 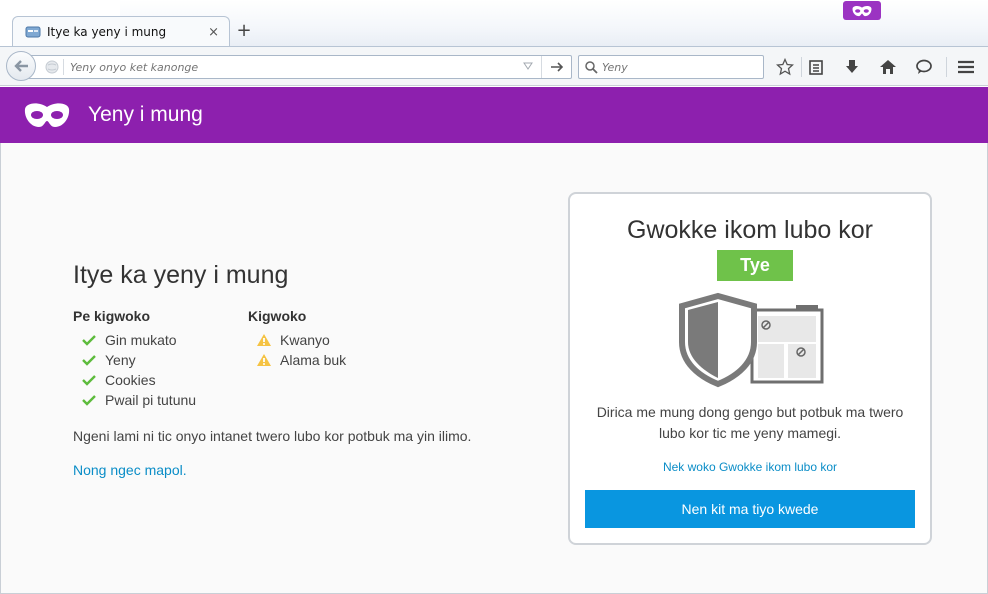 What do you see at coordinates (750, 467) in the screenshot?
I see `disable-tracking-link: Nek woko Gwokke ikom lubo kor` at bounding box center [750, 467].